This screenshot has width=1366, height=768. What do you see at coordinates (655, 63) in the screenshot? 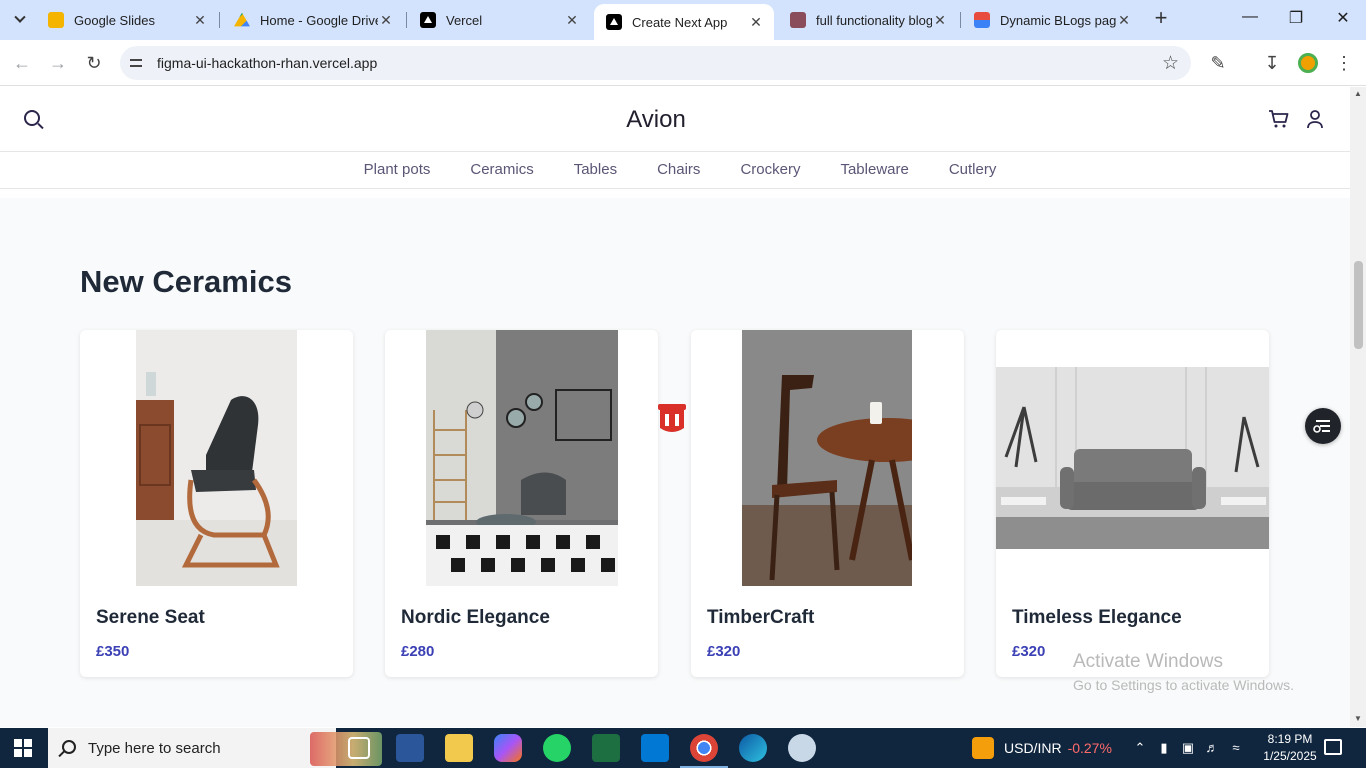
I see `address-bar: figma-ui-hackathon-rhan.vercel.app ☆` at bounding box center [655, 63].